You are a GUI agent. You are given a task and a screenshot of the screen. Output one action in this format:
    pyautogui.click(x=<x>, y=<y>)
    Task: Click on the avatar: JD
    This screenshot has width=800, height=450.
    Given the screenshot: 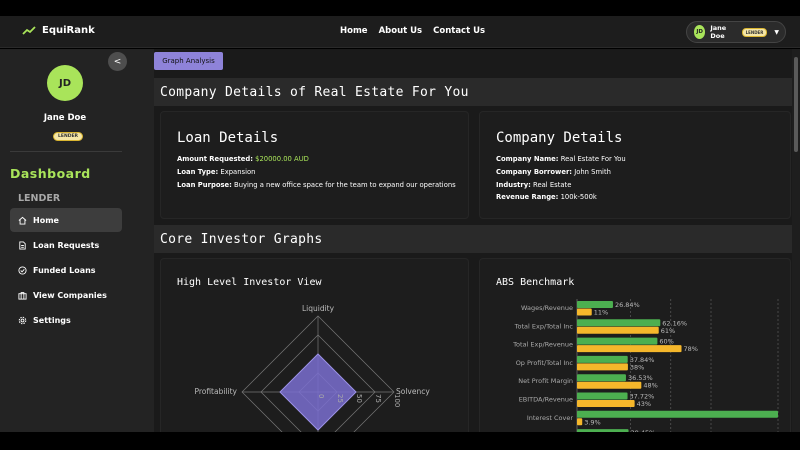 What is the action you would take?
    pyautogui.click(x=65, y=83)
    